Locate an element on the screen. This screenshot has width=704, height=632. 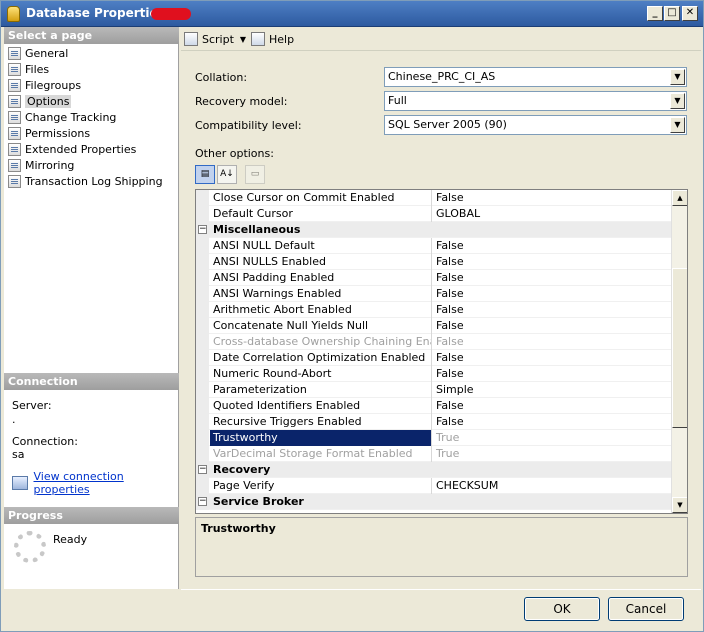
collation-select: Chinese_PRC_CI_AS ▼ is located at coordinates (535, 77).